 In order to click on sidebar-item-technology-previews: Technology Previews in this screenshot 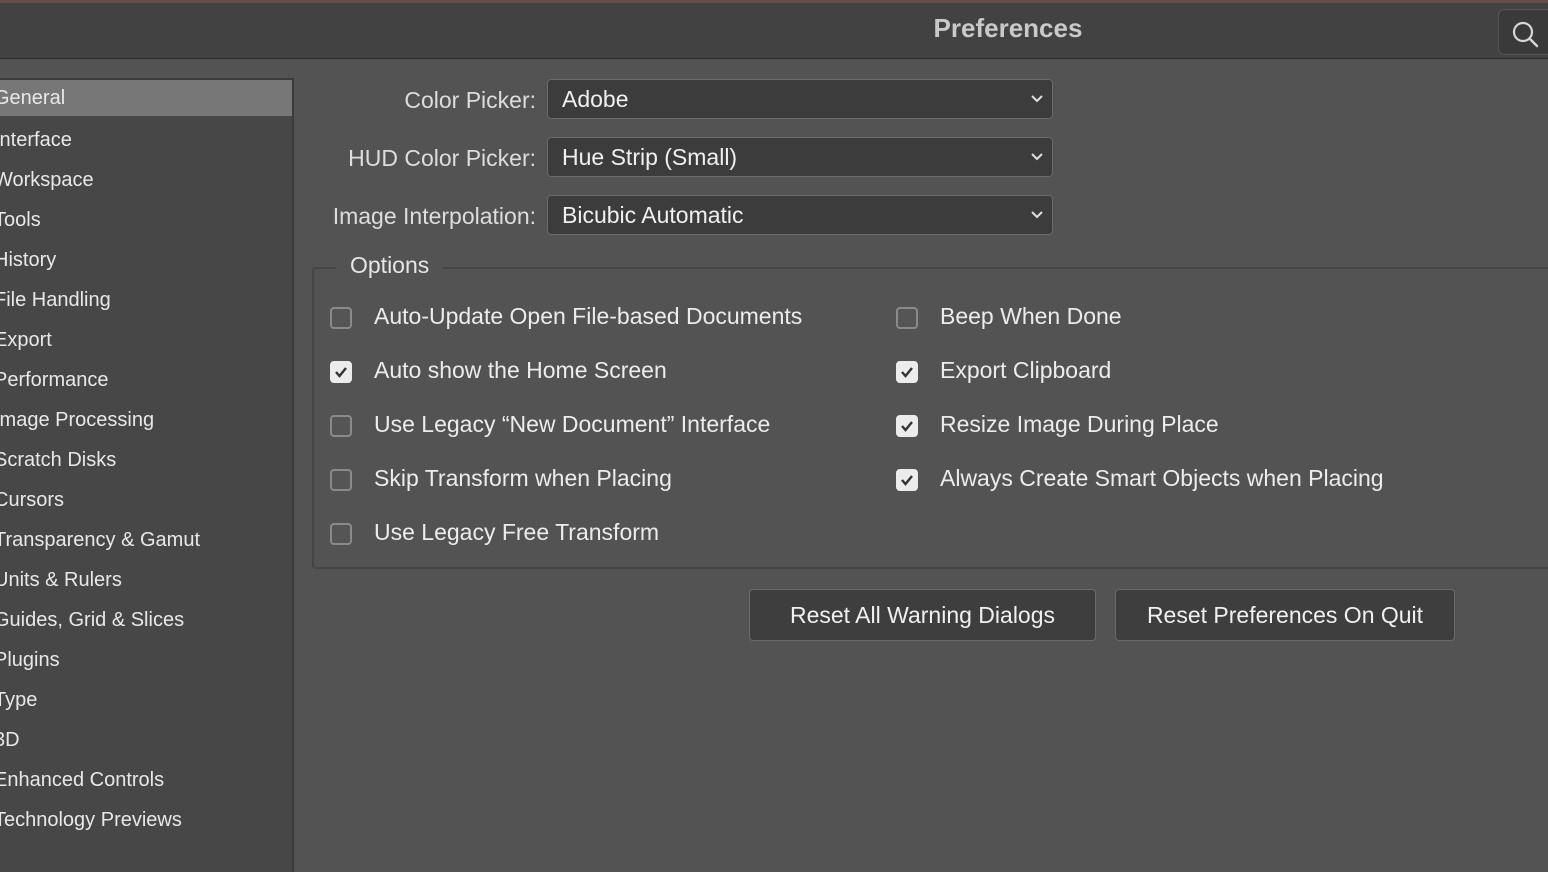, I will do `click(146, 820)`.